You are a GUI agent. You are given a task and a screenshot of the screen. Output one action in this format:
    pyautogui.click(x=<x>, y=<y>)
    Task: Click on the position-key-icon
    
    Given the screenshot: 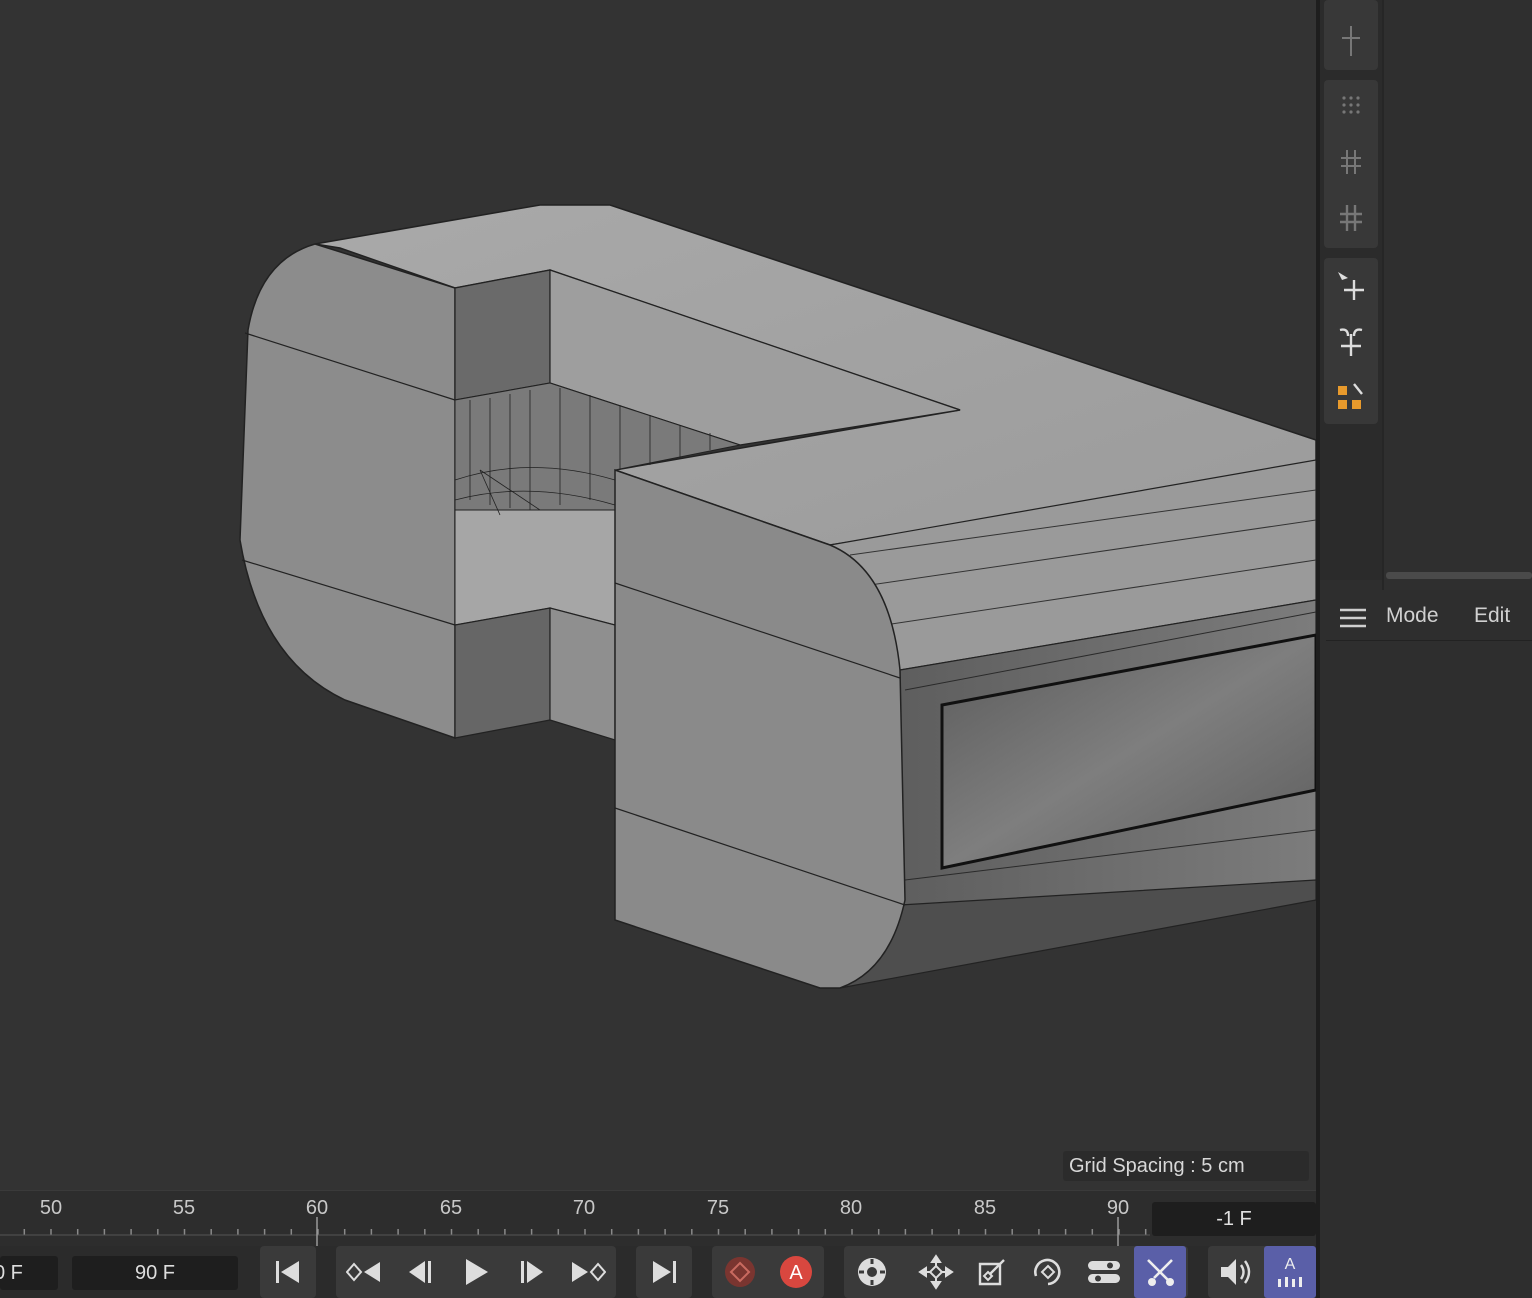 What is the action you would take?
    pyautogui.click(x=936, y=1272)
    